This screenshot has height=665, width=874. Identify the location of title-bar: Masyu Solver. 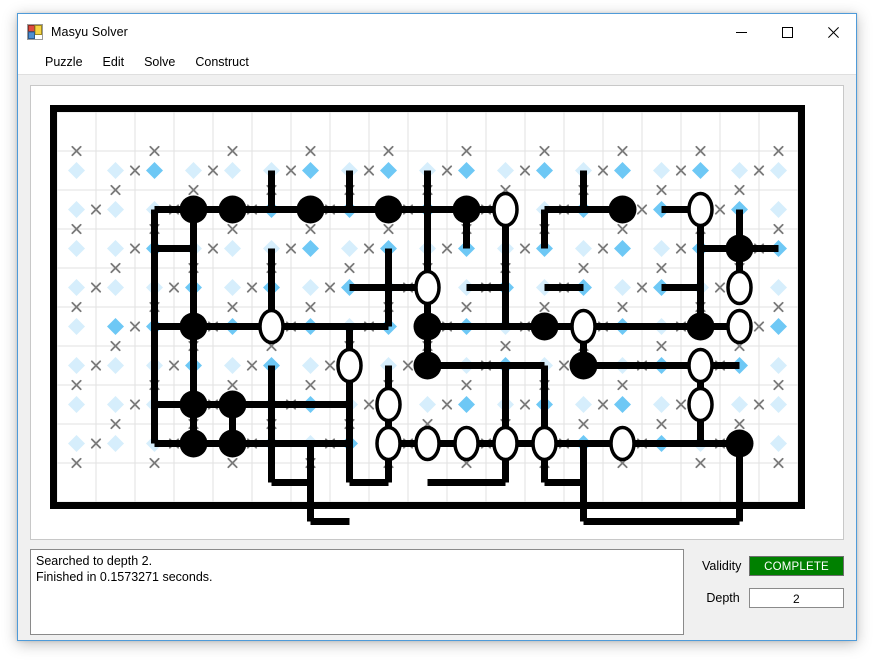
(437, 32).